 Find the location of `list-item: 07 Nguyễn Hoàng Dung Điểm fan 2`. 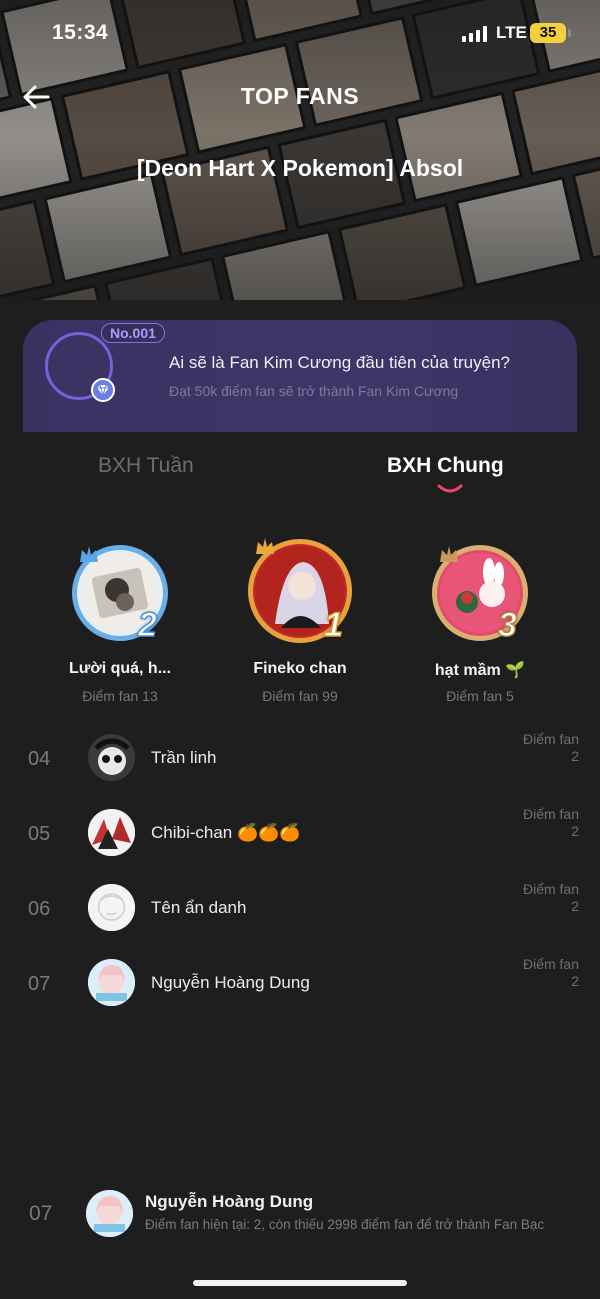

list-item: 07 Nguyễn Hoàng Dung Điểm fan 2 is located at coordinates (300, 992).